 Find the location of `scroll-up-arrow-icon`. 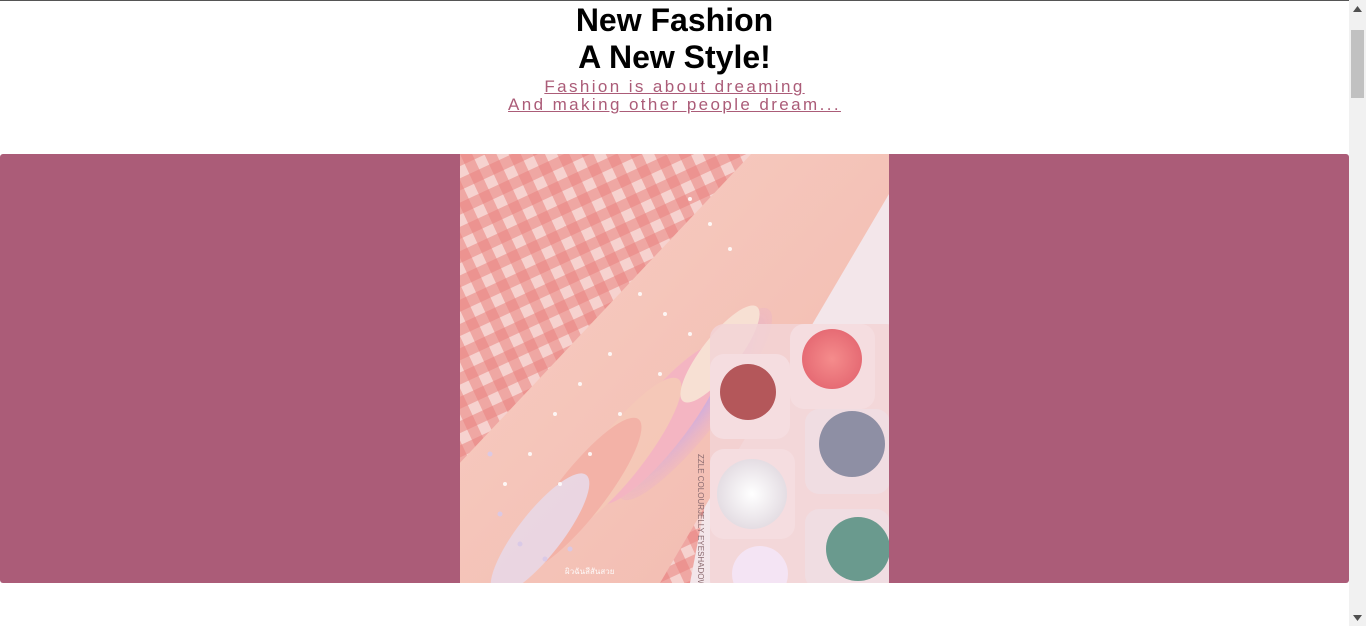

scroll-up-arrow-icon is located at coordinates (1357, 8).